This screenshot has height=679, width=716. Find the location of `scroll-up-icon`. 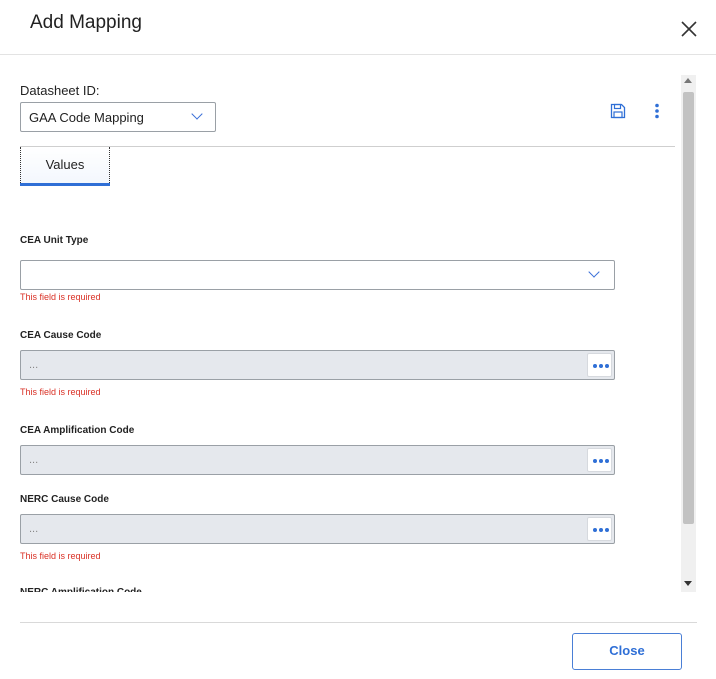

scroll-up-icon is located at coordinates (688, 80).